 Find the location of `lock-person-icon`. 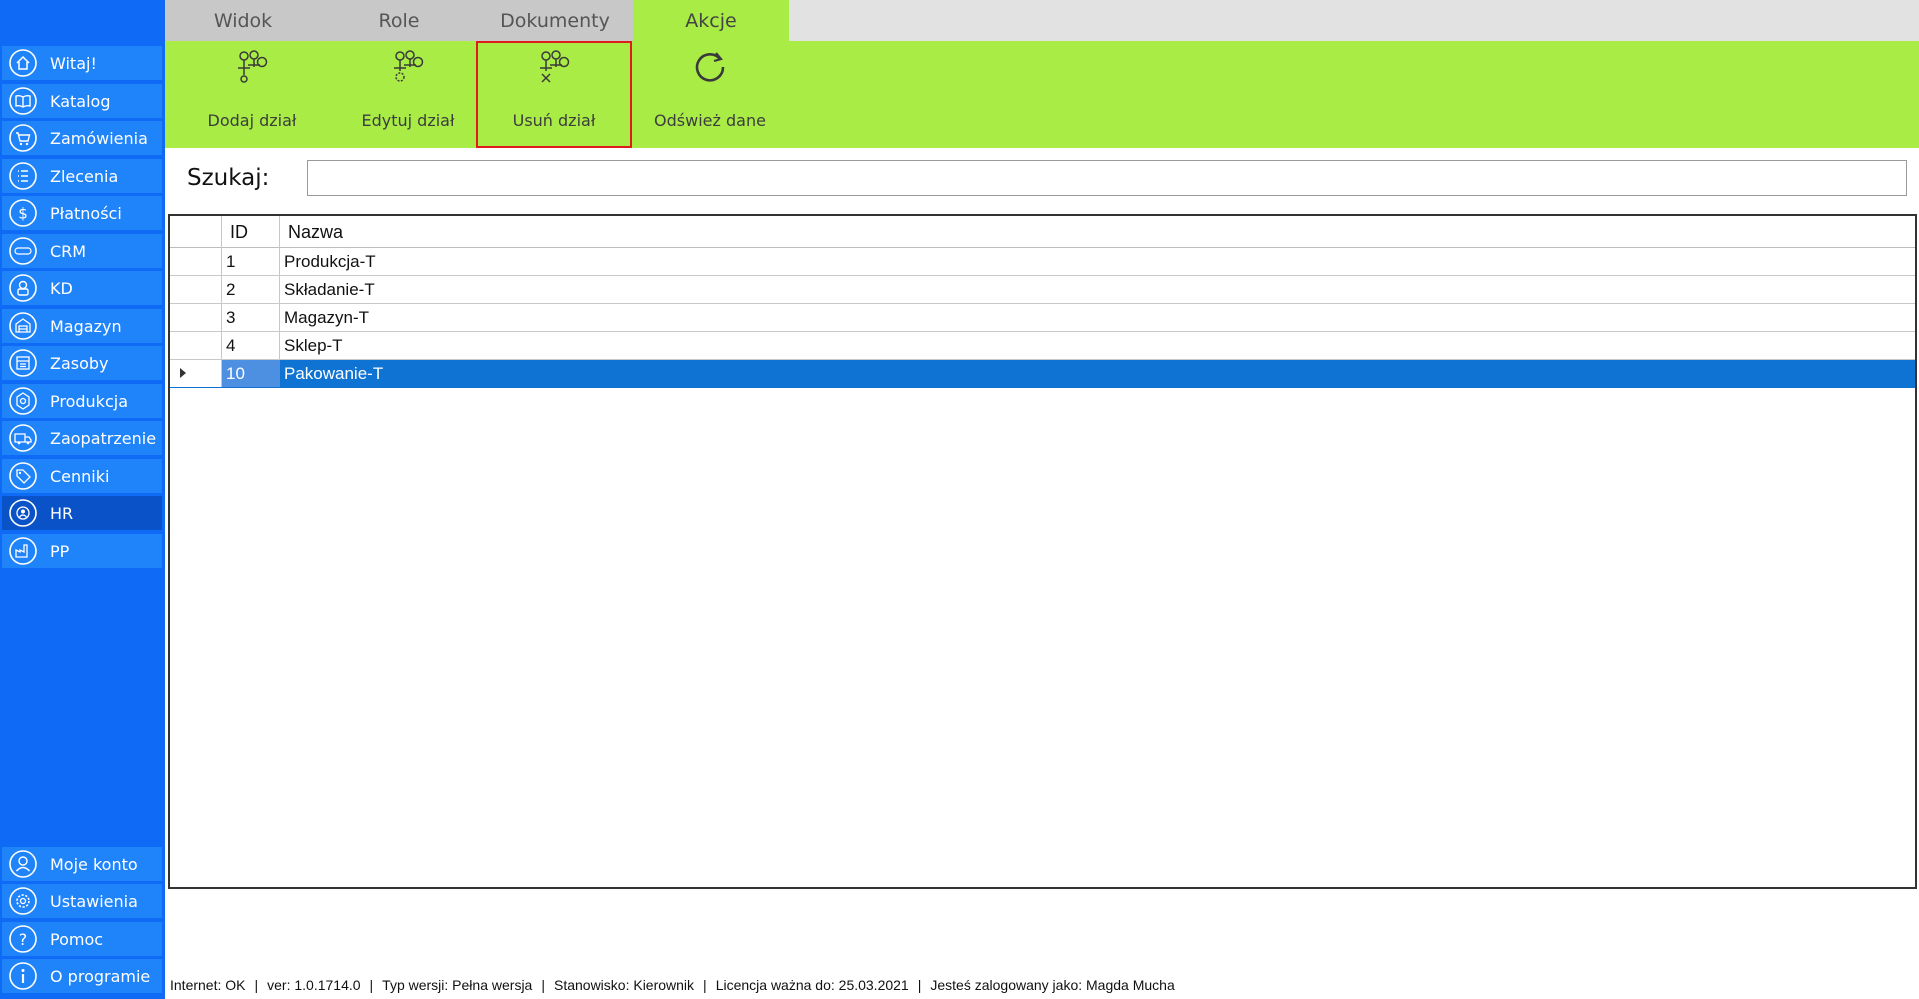

lock-person-icon is located at coordinates (23, 288).